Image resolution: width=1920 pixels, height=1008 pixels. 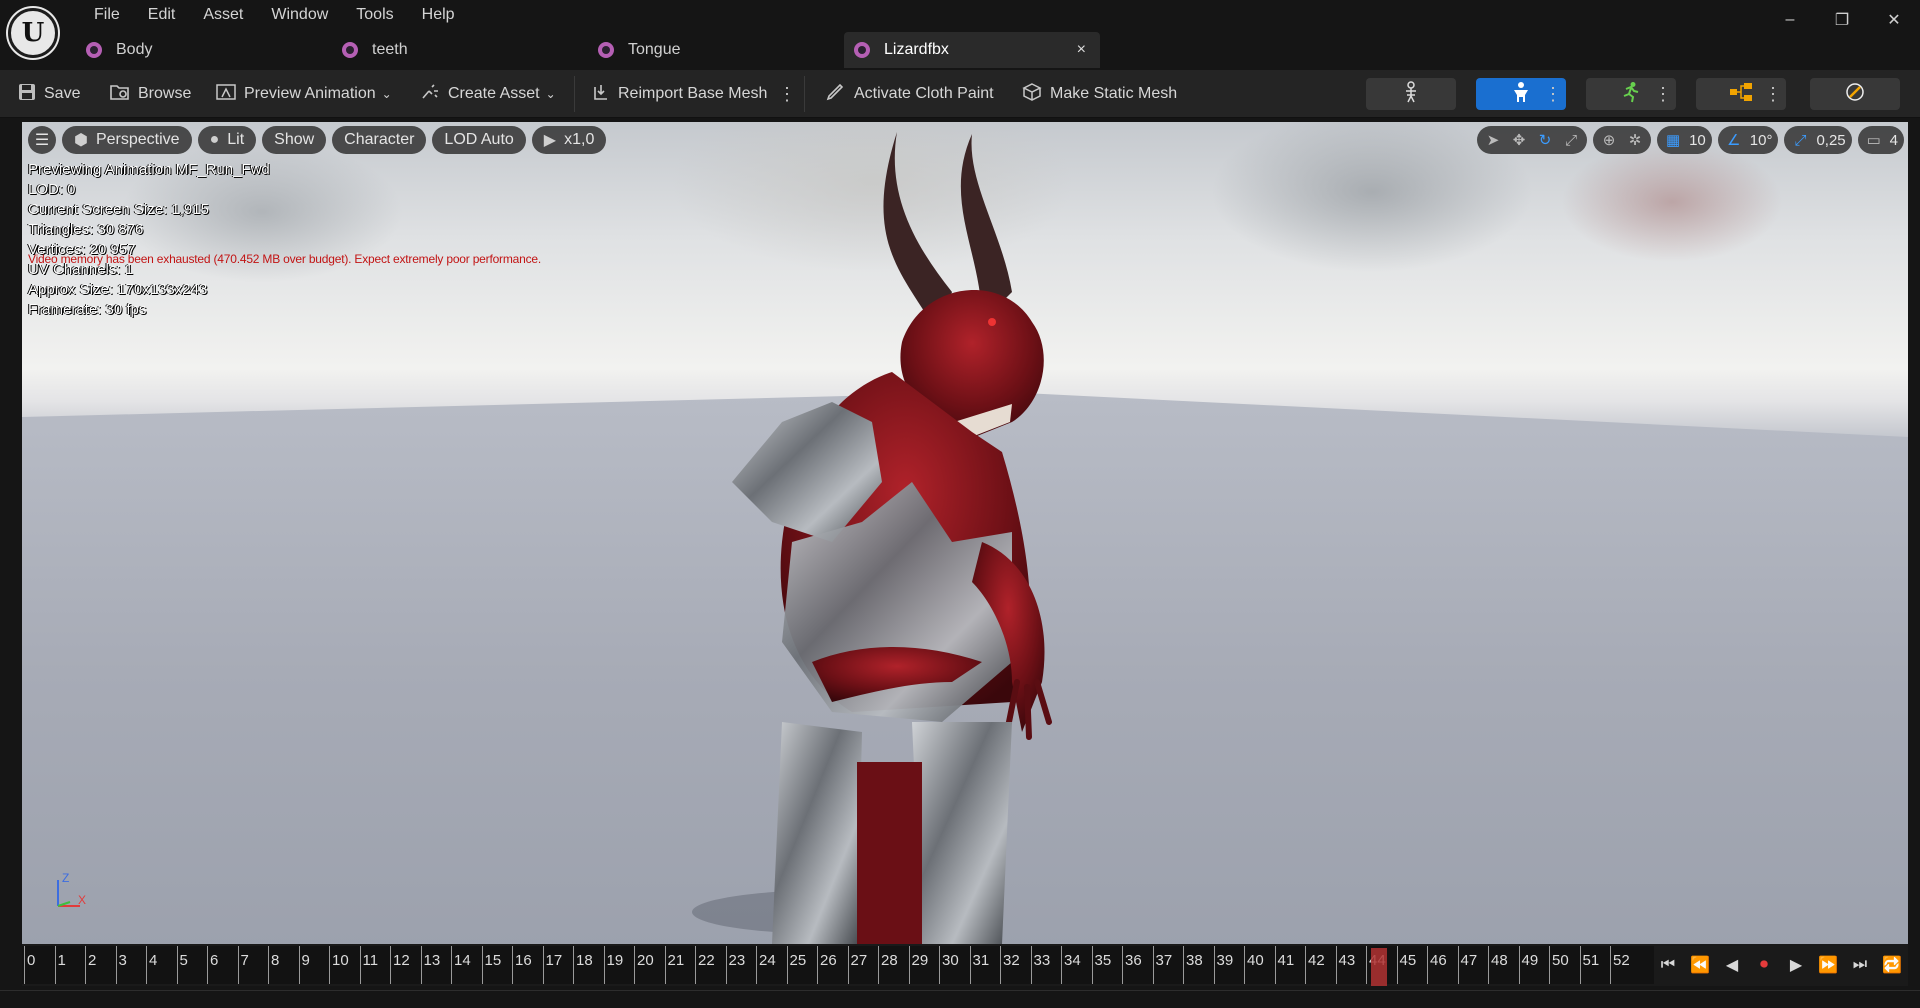 What do you see at coordinates (1011, 960) in the screenshot?
I see `timeline-frame-label: 32` at bounding box center [1011, 960].